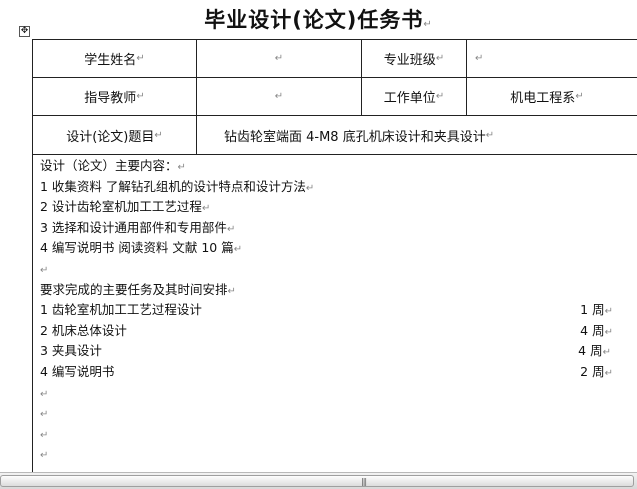 This screenshot has width=637, height=489. I want to click on schedule-row: 2 机床总体设计 4 周↵, so click(326, 330).